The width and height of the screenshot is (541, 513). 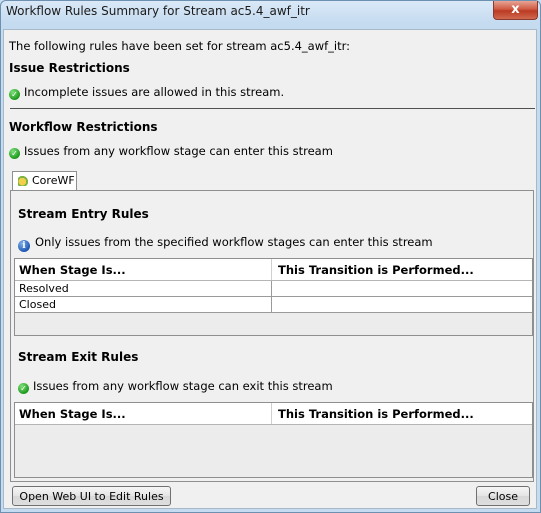 What do you see at coordinates (44, 288) in the screenshot?
I see `cell-stage: Resolved` at bounding box center [44, 288].